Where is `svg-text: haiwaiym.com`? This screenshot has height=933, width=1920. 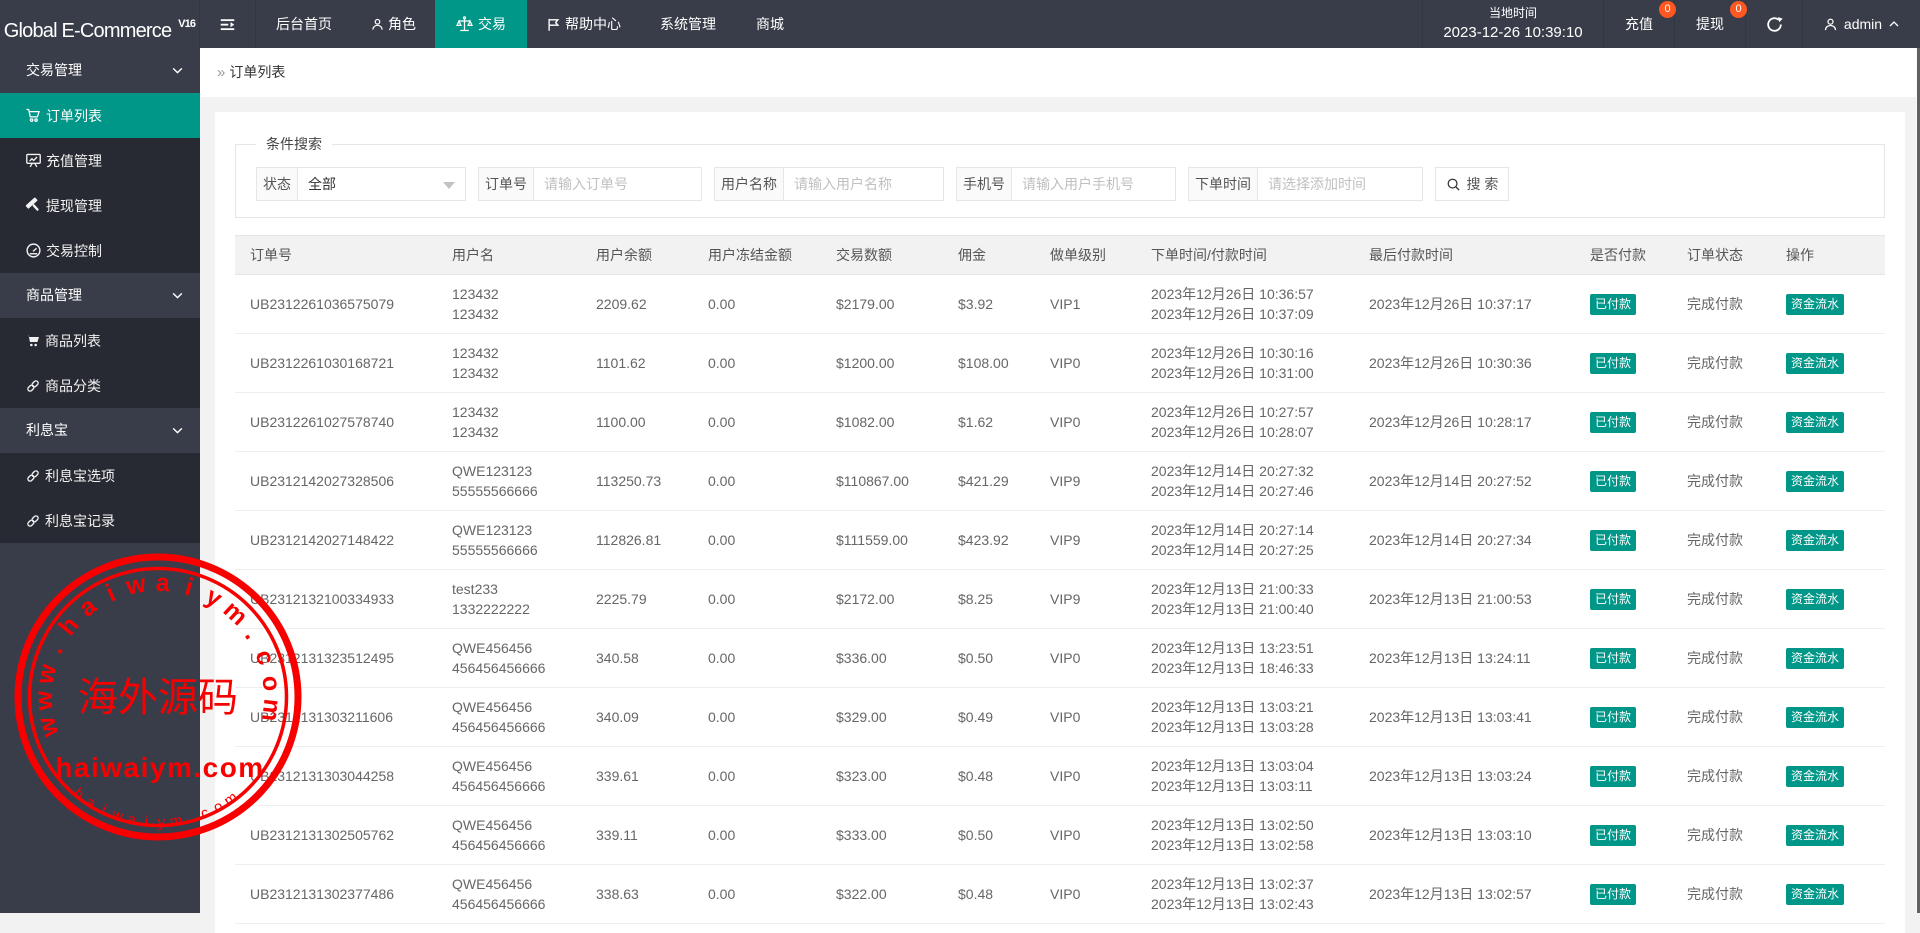
svg-text: haiwaiym.com is located at coordinates (159, 767).